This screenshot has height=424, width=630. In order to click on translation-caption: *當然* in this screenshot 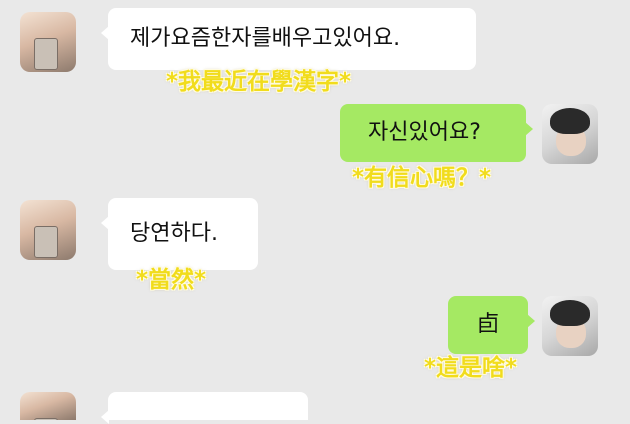, I will do `click(171, 280)`.